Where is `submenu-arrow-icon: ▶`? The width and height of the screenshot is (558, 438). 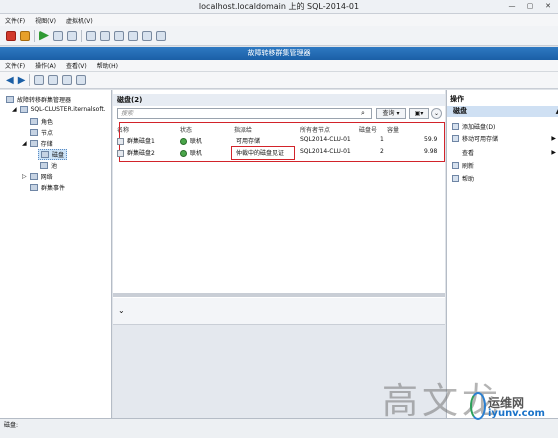
submenu-arrow-icon: ▶ is located at coordinates (553, 138).